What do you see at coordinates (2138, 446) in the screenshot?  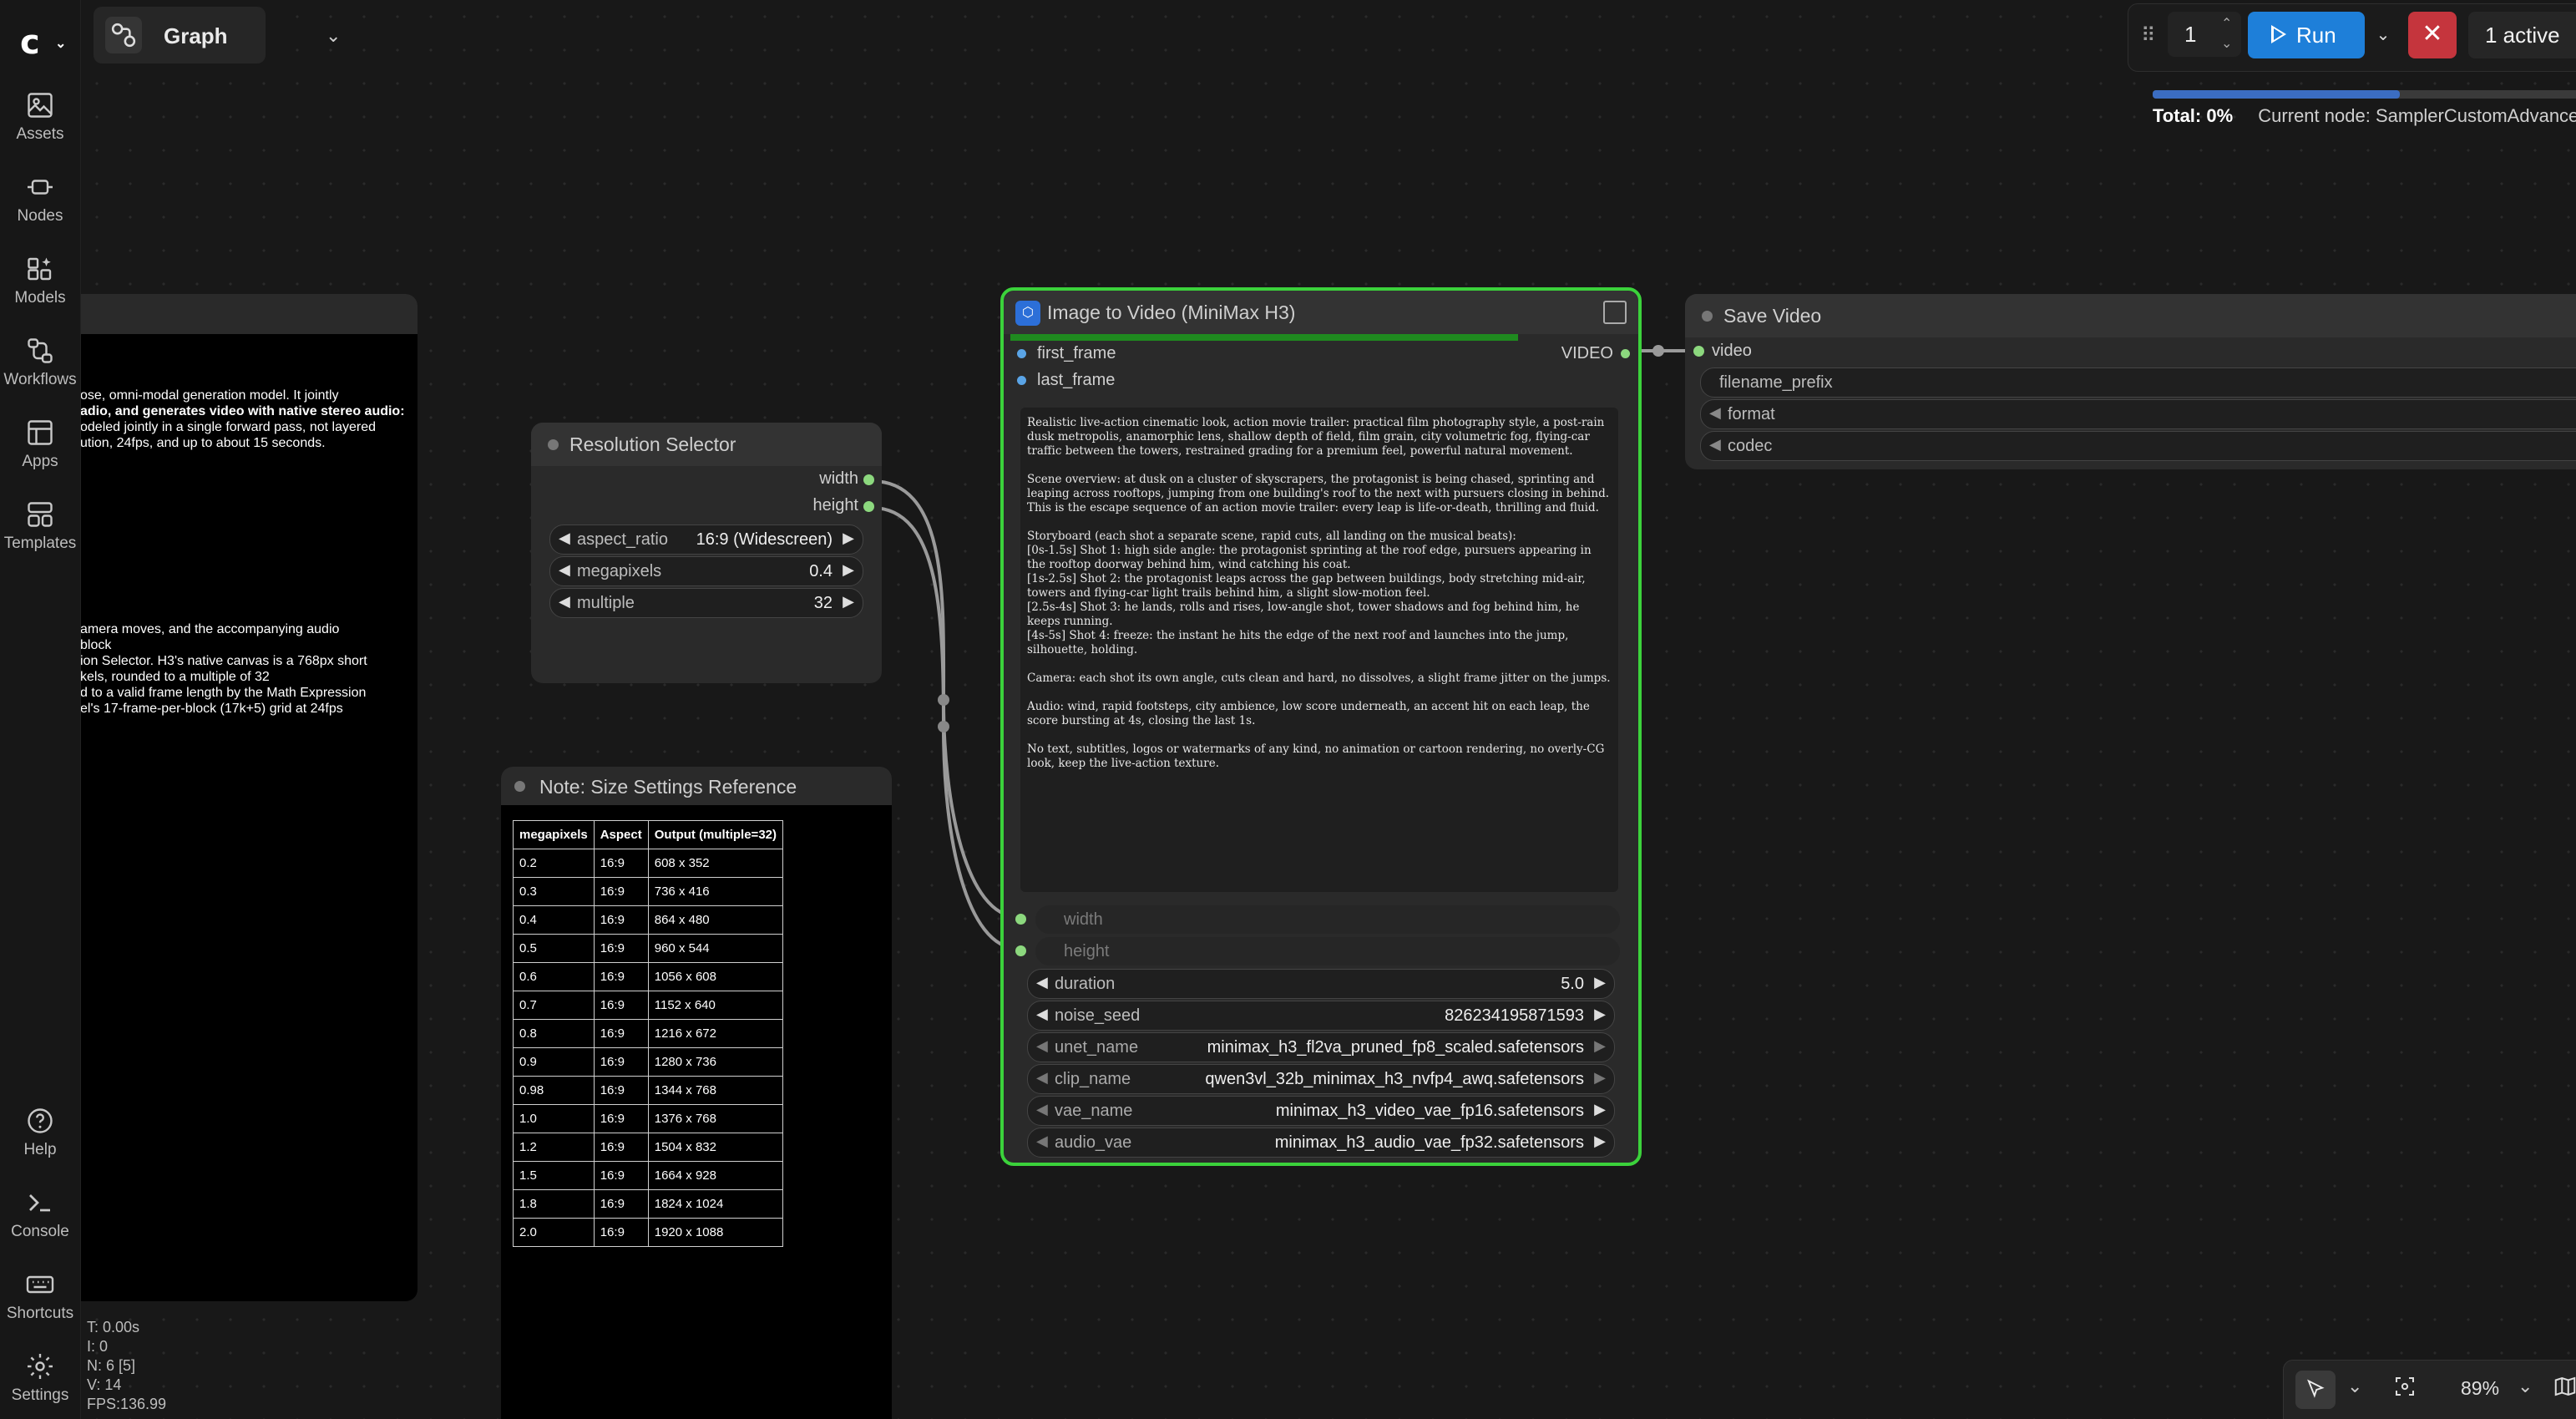 I see `codec-widget: ◀ codec` at bounding box center [2138, 446].